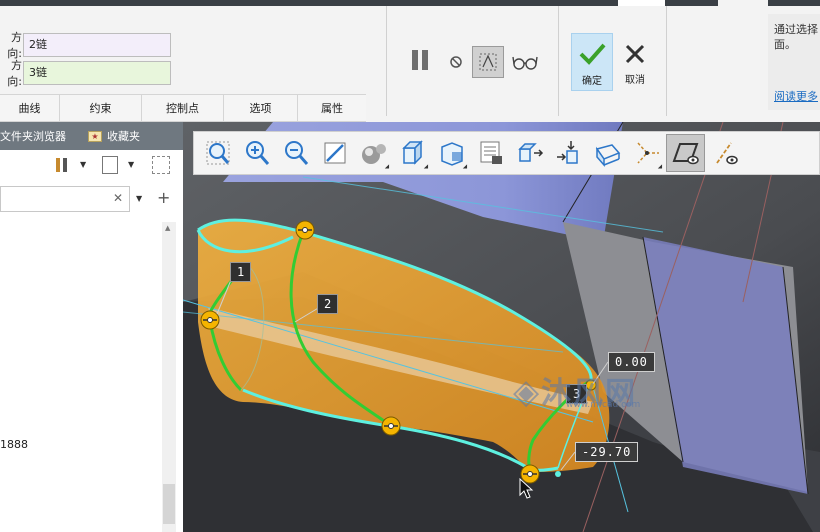  What do you see at coordinates (641, 3) in the screenshot?
I see `ribbon-tab-active` at bounding box center [641, 3].